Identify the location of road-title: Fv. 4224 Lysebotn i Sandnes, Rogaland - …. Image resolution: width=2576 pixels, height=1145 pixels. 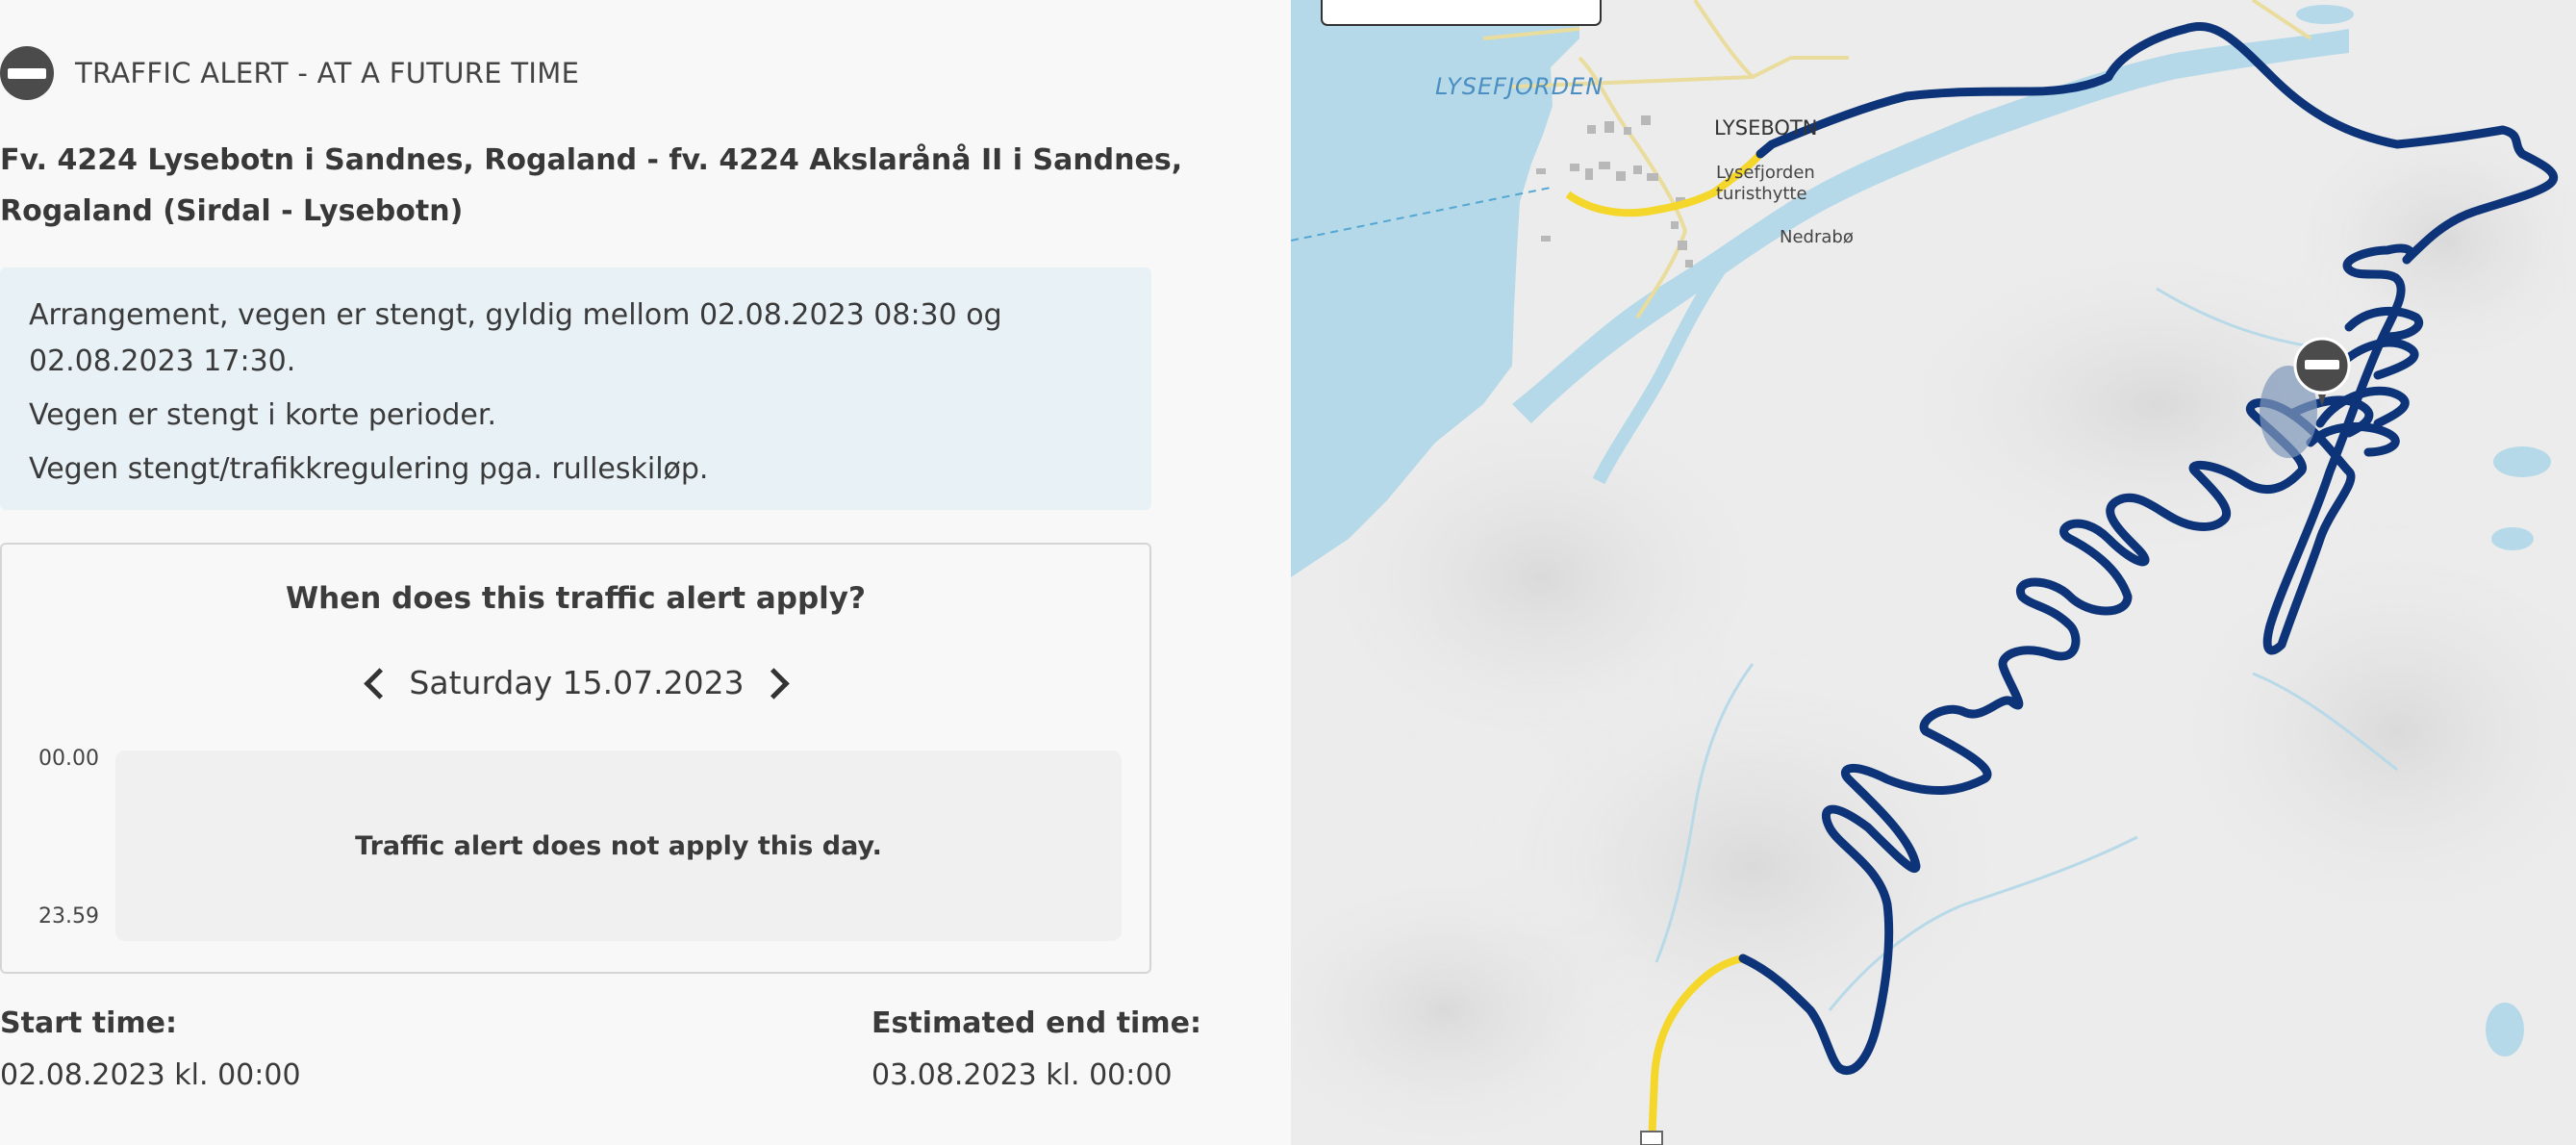
(591, 185).